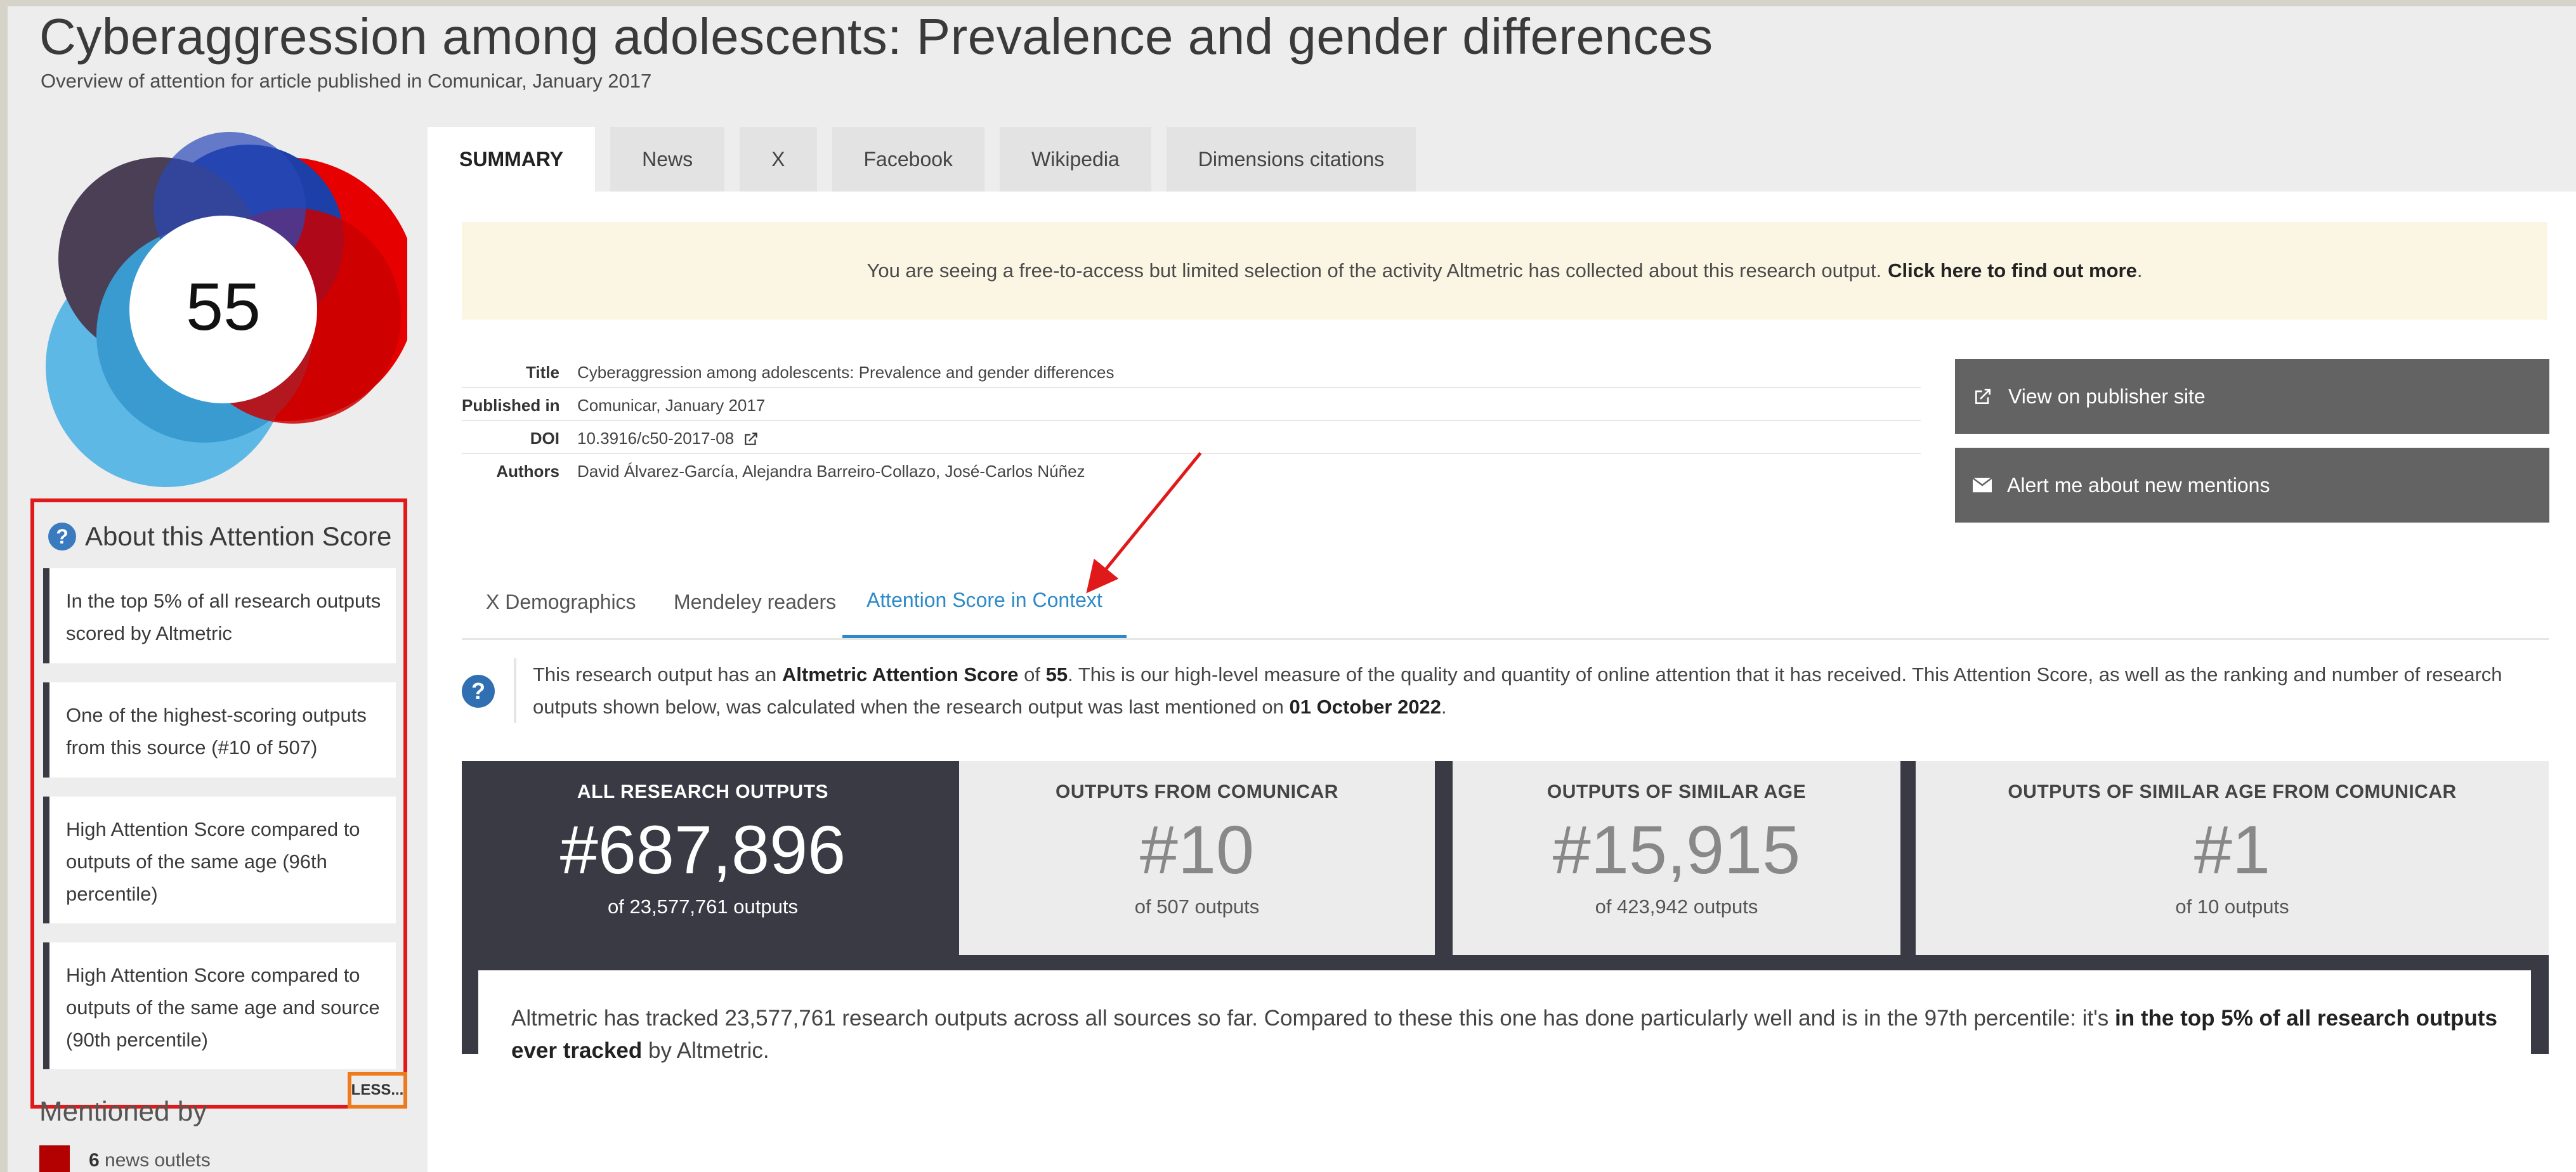  I want to click on mention-news-outlets: 6 news outlets, so click(125, 1158).